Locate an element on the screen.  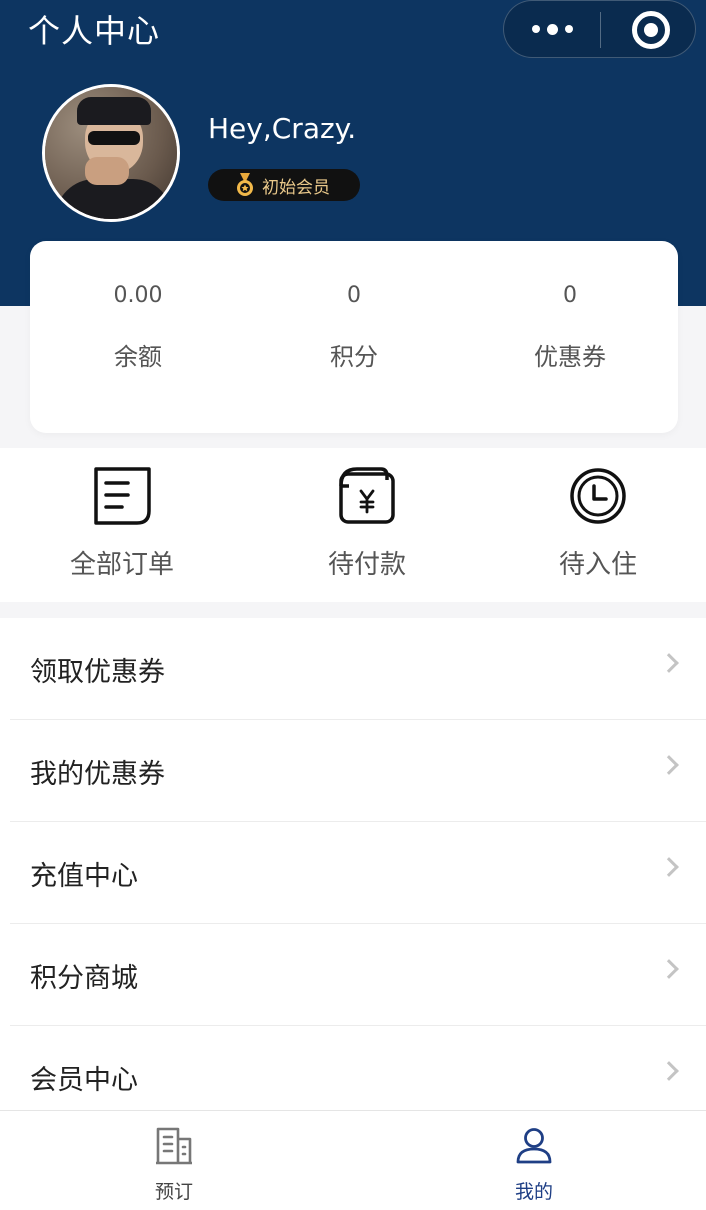
tab-label: 预订 is located at coordinates (173, 1192).